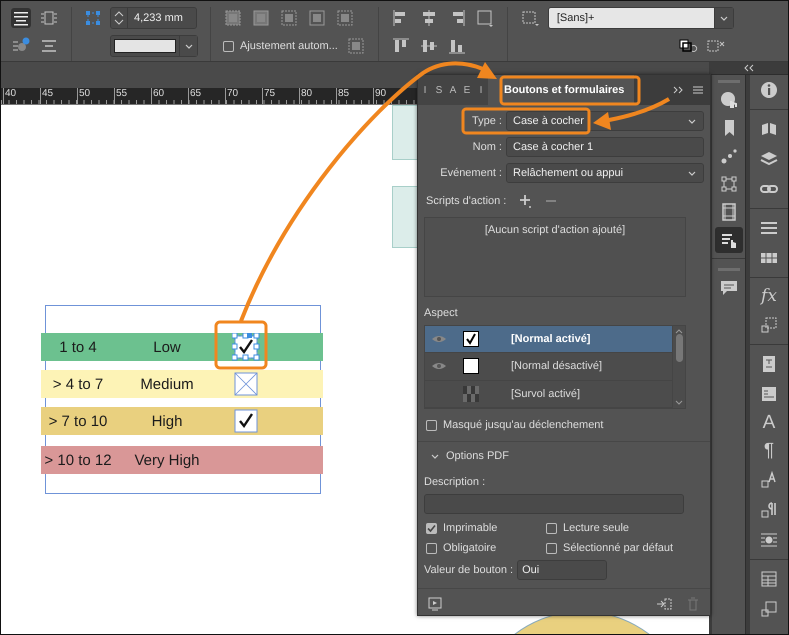  I want to click on panel-tab: A, so click(453, 90).